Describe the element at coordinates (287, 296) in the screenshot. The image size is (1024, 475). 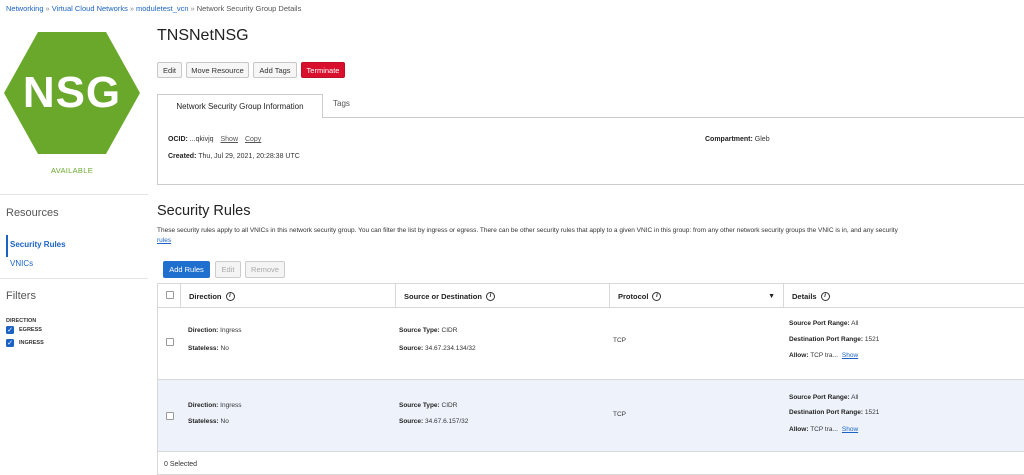
I see `column-direction: Direction i` at that location.